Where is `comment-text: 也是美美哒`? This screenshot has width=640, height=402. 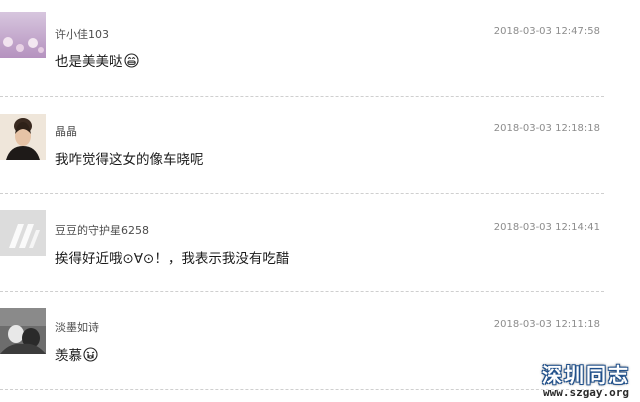 comment-text: 也是美美哒 is located at coordinates (97, 61).